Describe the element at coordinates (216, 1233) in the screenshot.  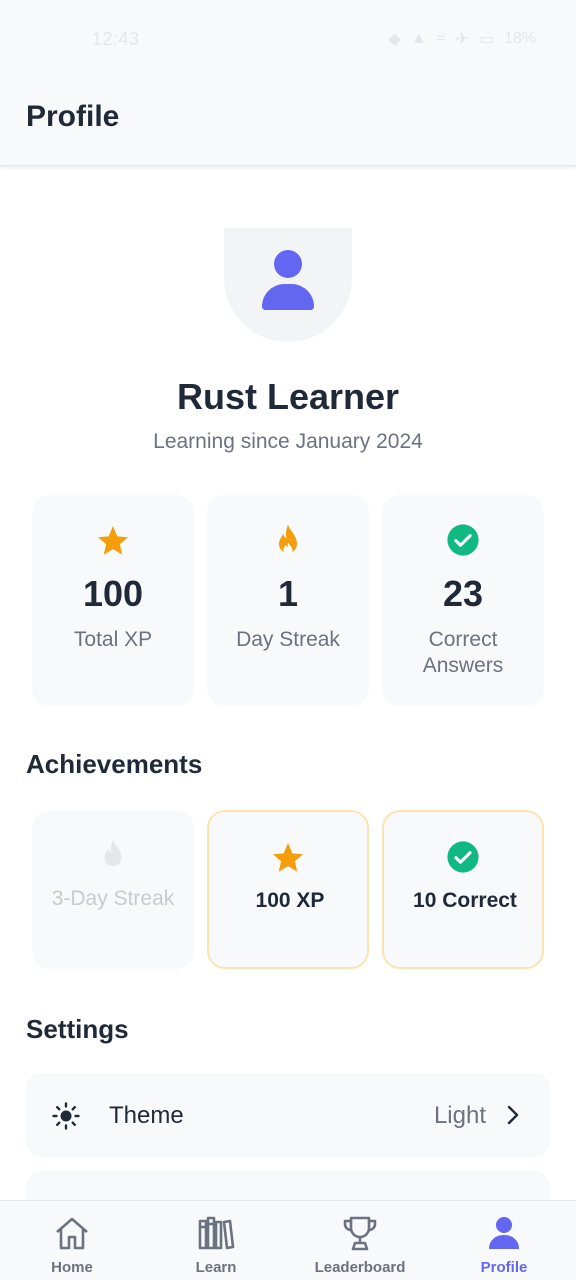
I see `books-icon` at that location.